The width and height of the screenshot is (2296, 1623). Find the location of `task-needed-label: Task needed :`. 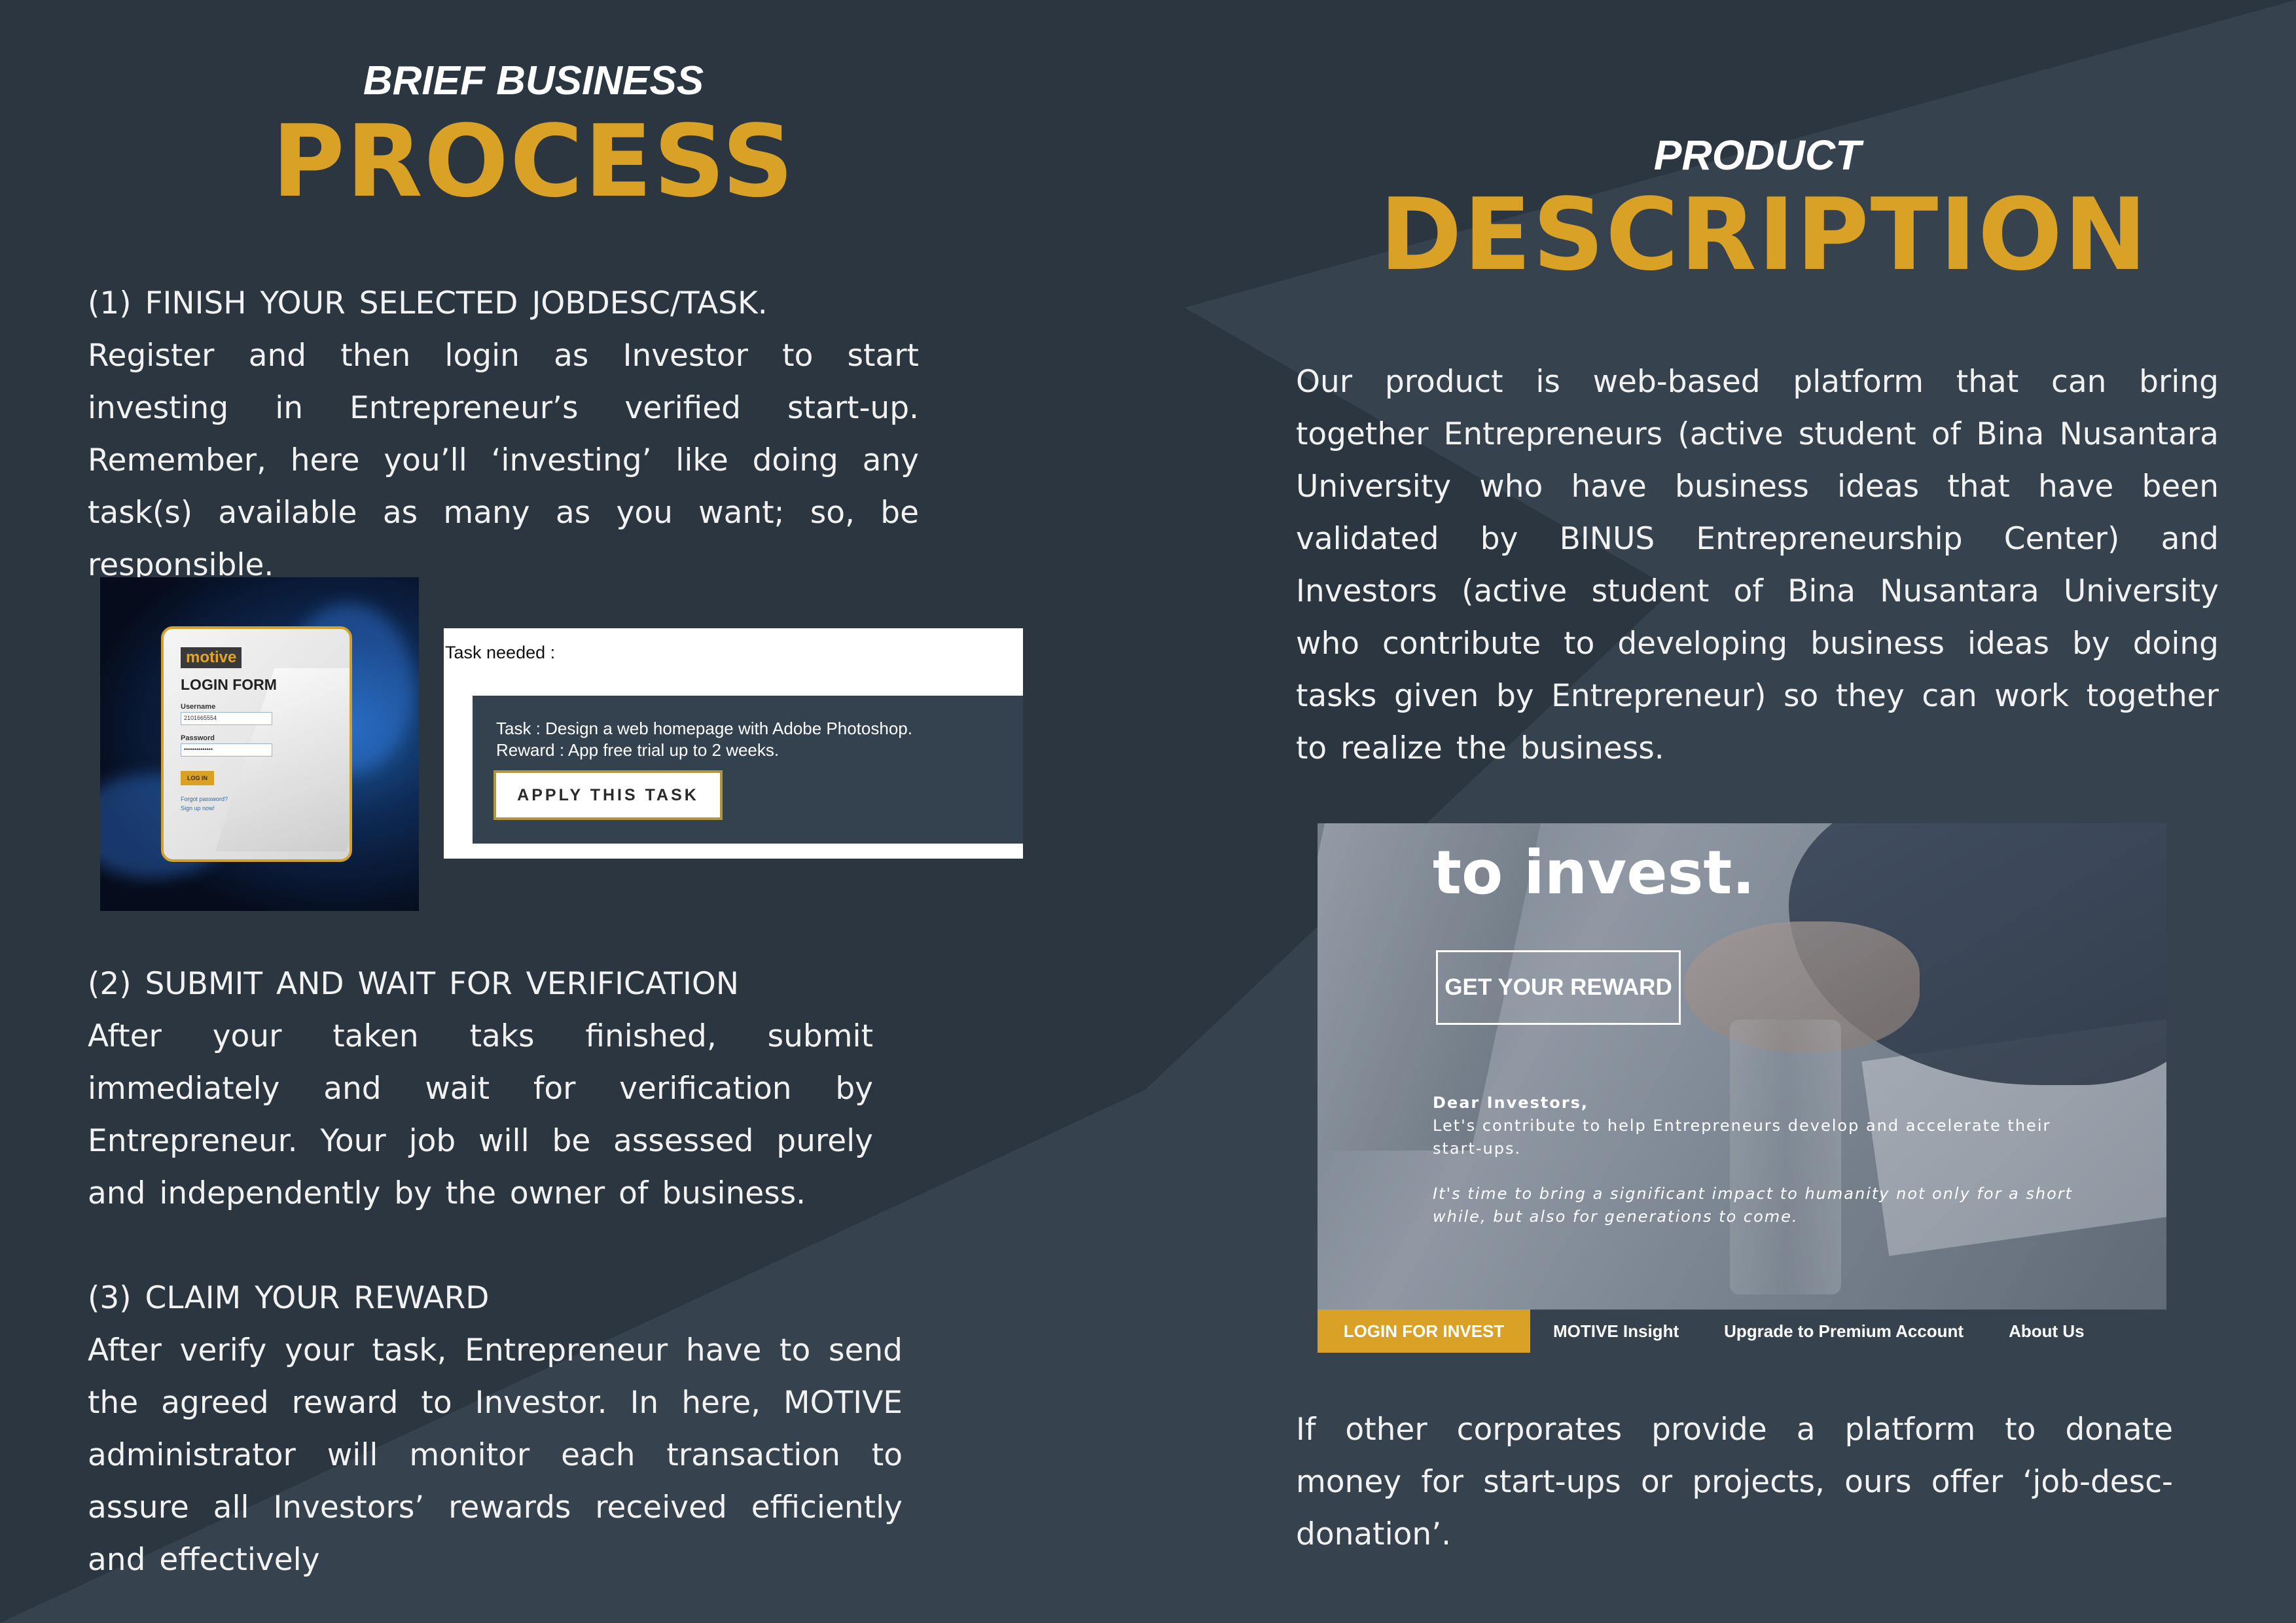

task-needed-label: Task needed : is located at coordinates (501, 652).